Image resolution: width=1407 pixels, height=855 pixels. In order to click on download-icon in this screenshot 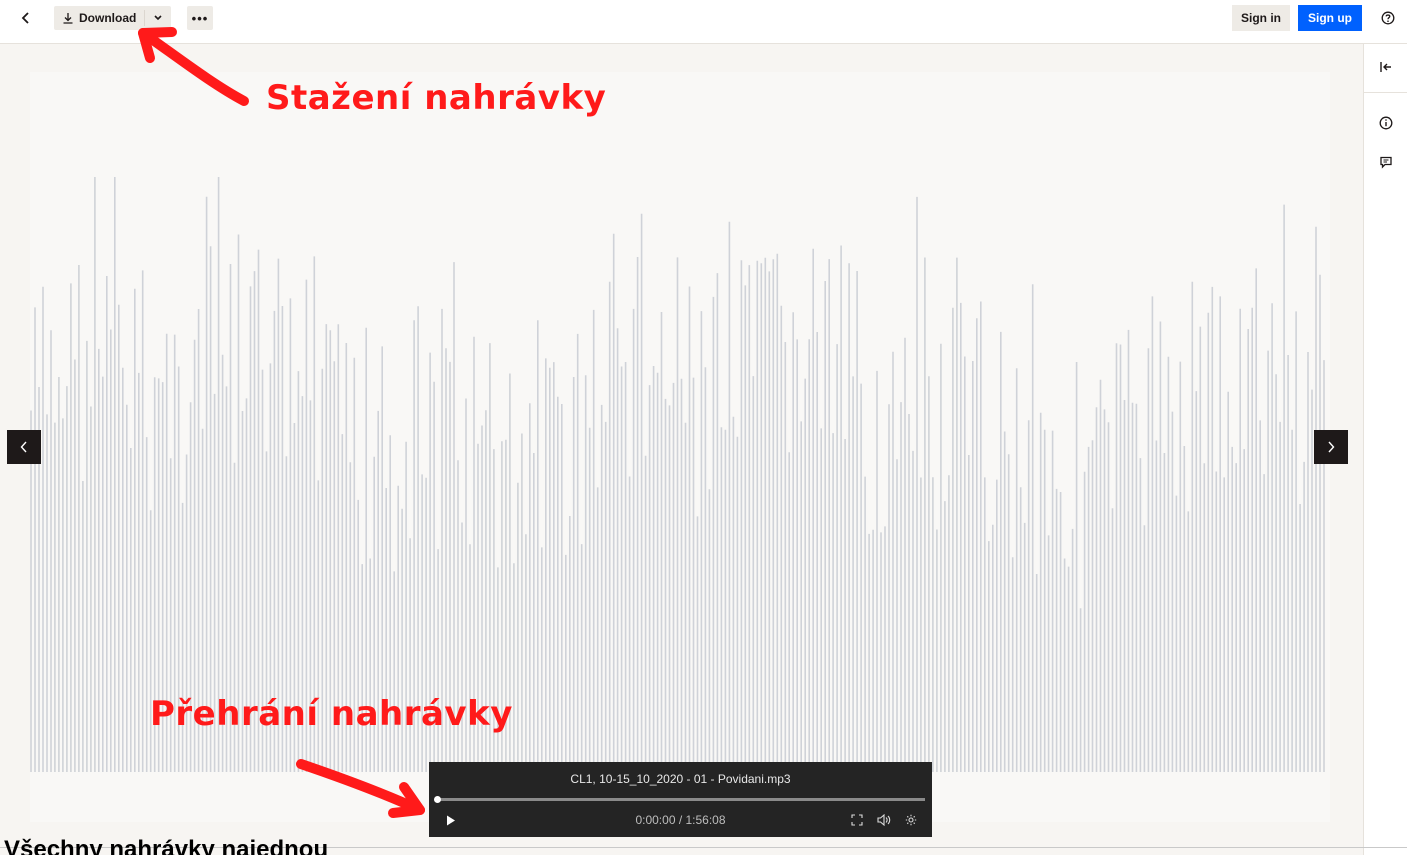, I will do `click(68, 18)`.